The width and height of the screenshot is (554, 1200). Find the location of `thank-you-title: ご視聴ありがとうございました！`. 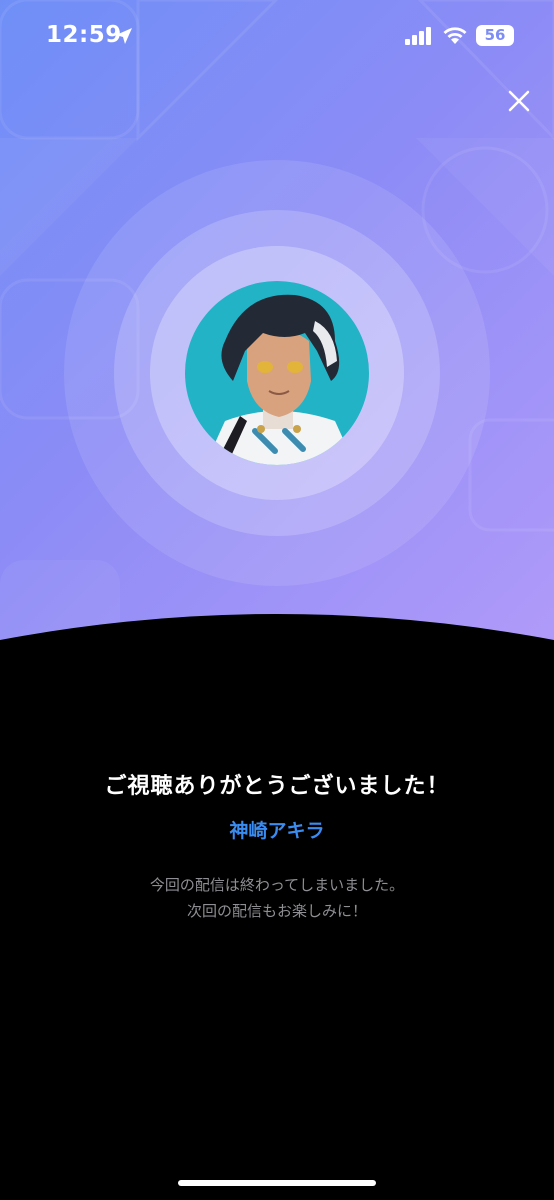

thank-you-title: ご視聴ありがとうございました！ is located at coordinates (277, 786).